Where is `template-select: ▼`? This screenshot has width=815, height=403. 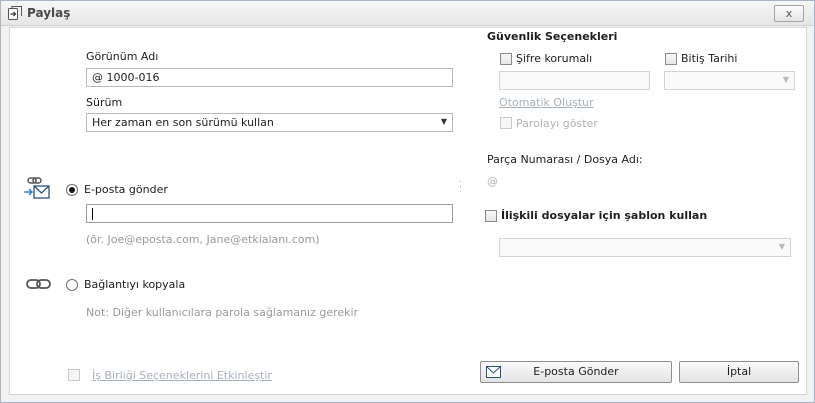
template-select: ▼ is located at coordinates (645, 247).